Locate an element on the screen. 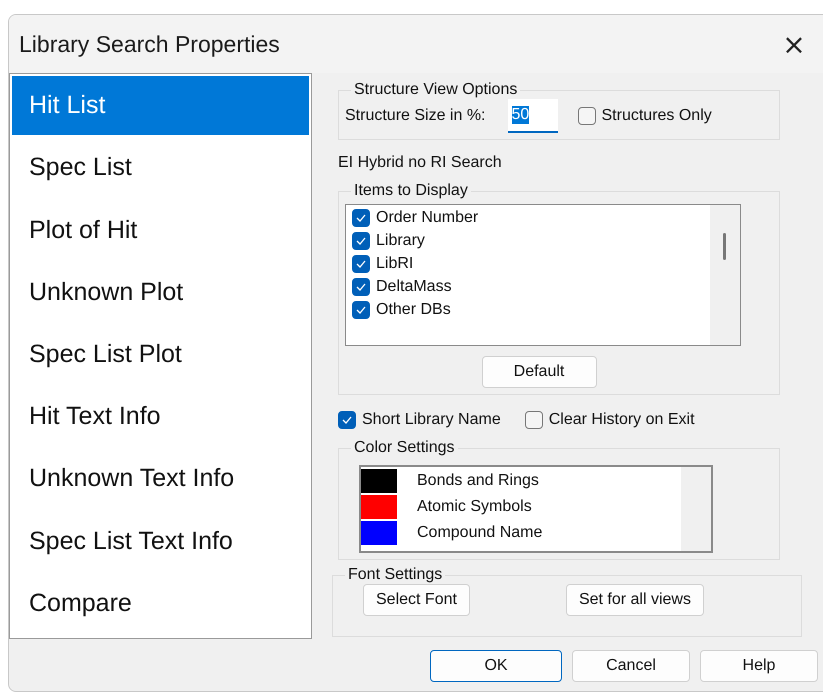 This screenshot has height=697, width=823. list-item: Bonds and Rings is located at coordinates (478, 481).